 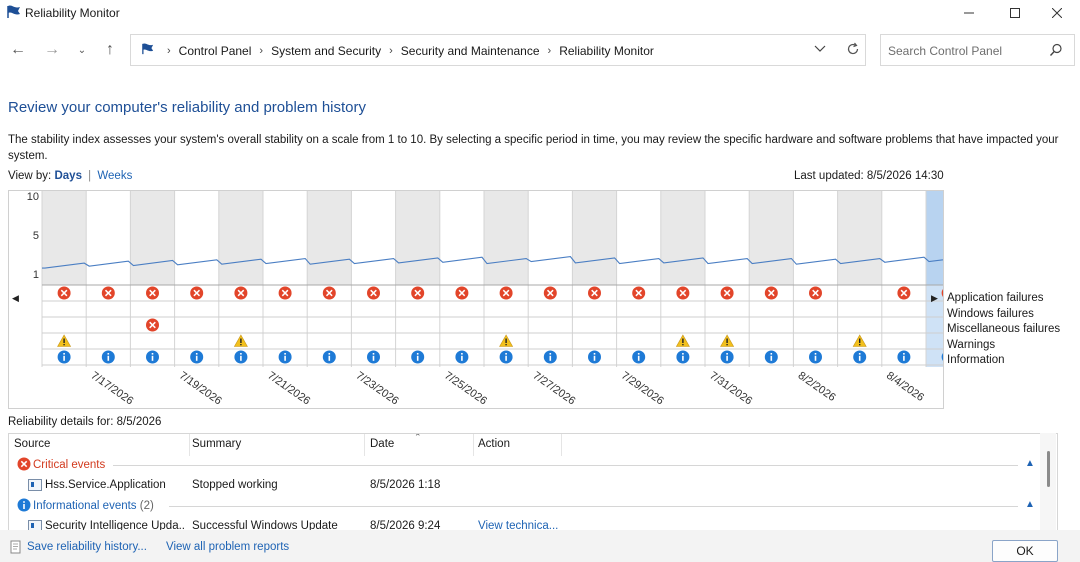 What do you see at coordinates (494, 444) in the screenshot?
I see `column-action: Action` at bounding box center [494, 444].